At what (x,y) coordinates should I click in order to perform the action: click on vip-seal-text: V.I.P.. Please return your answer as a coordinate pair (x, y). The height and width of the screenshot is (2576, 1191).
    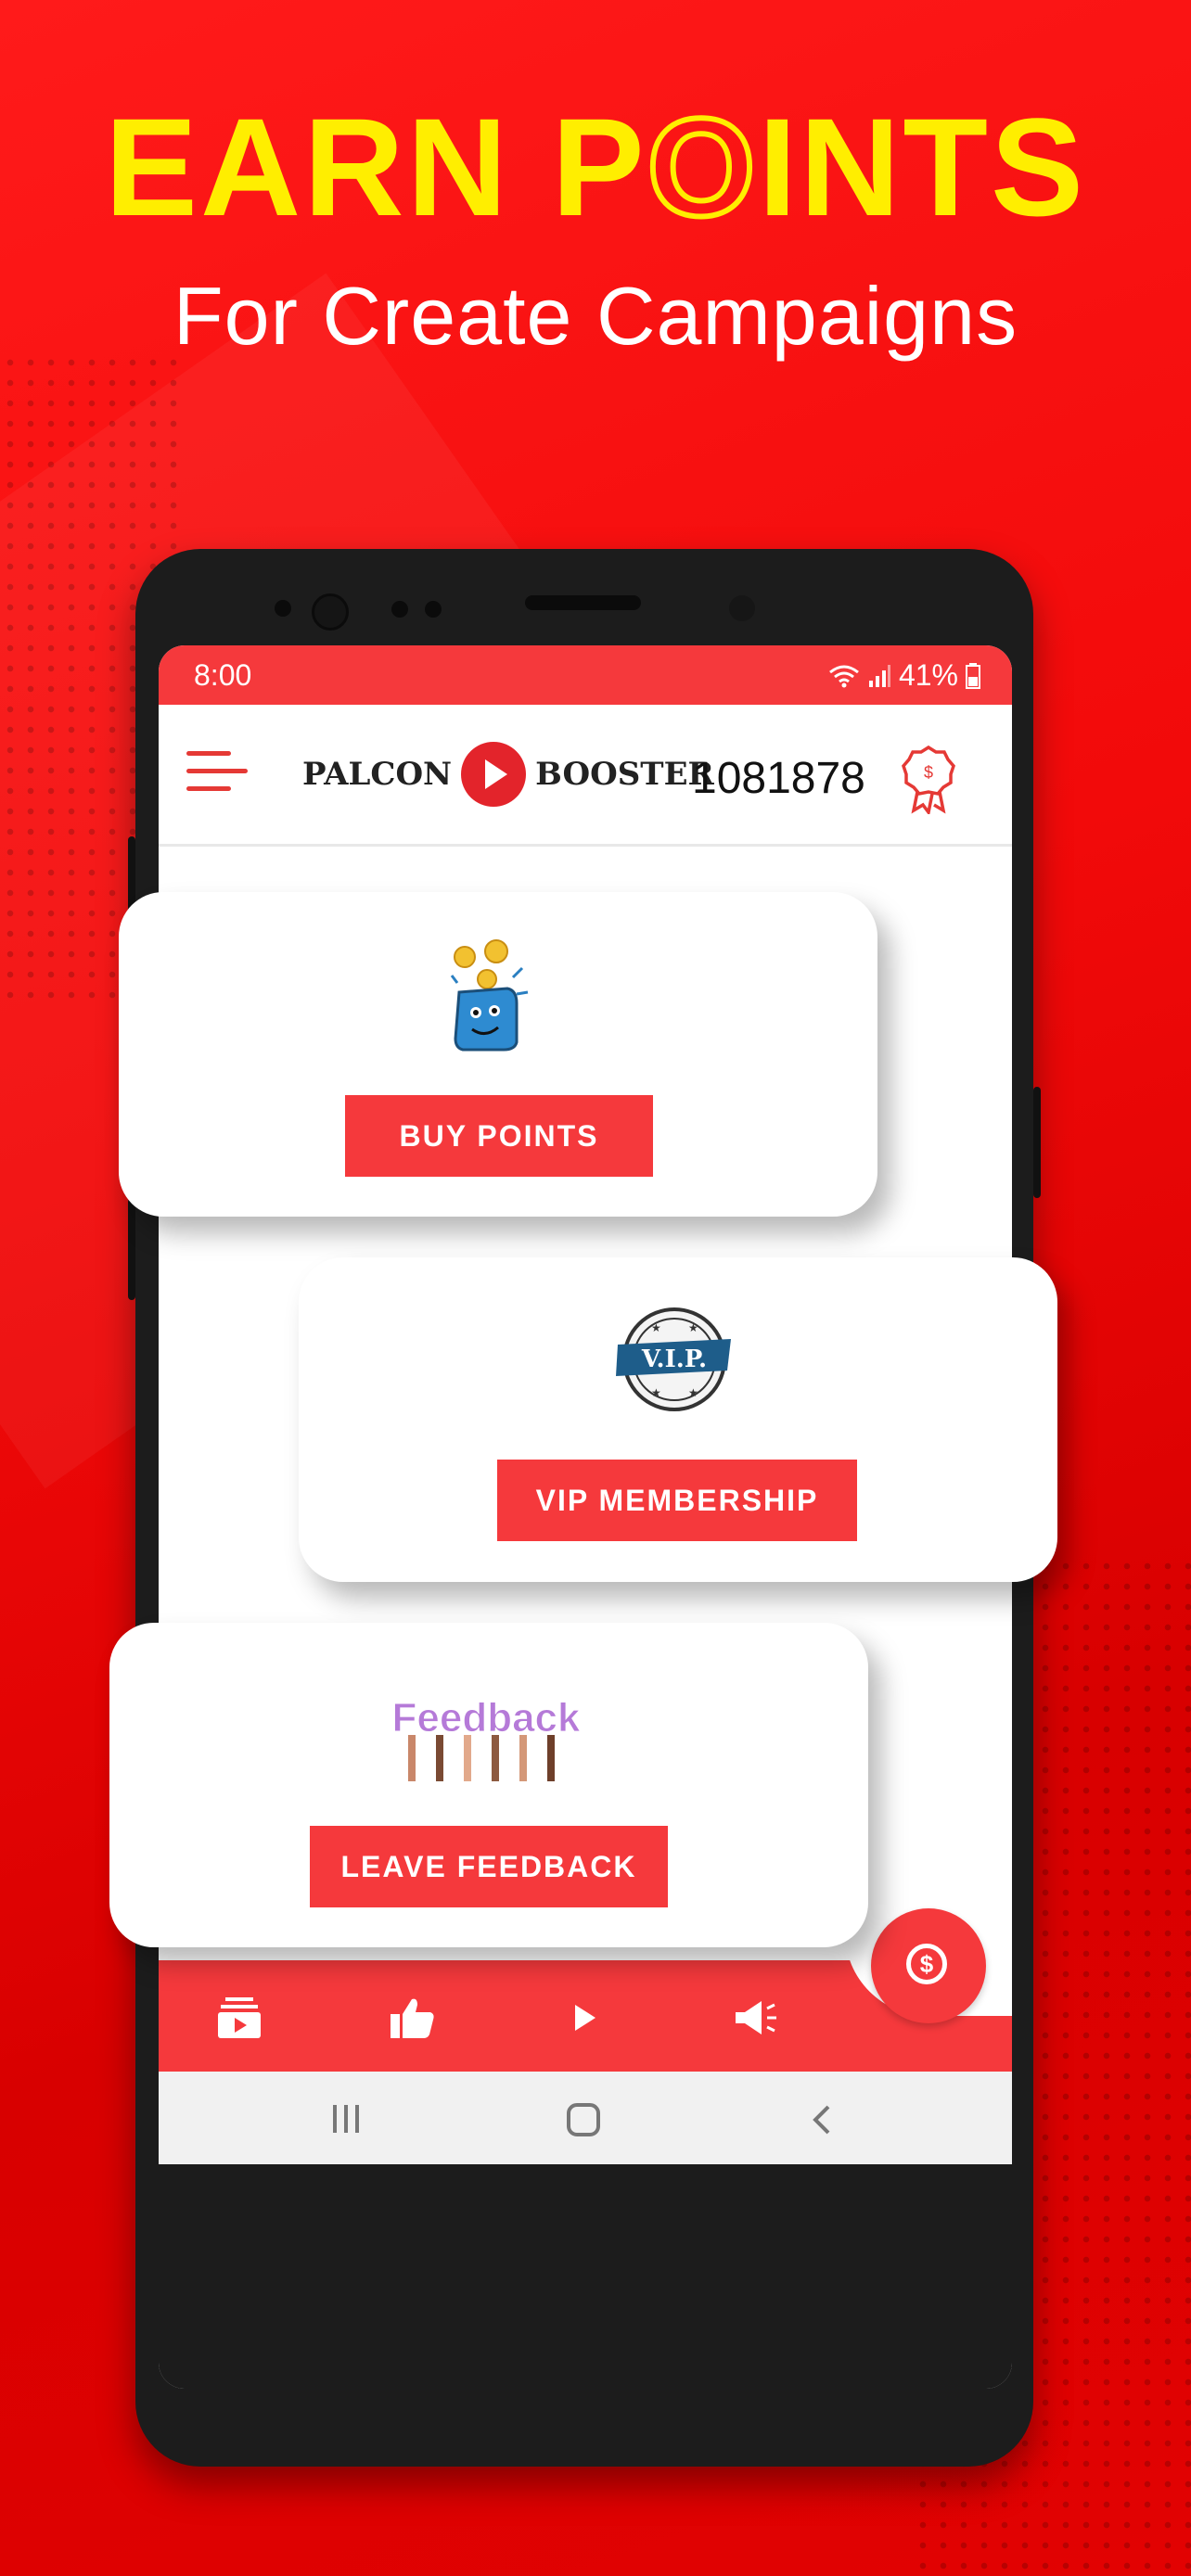
    Looking at the image, I should click on (674, 1359).